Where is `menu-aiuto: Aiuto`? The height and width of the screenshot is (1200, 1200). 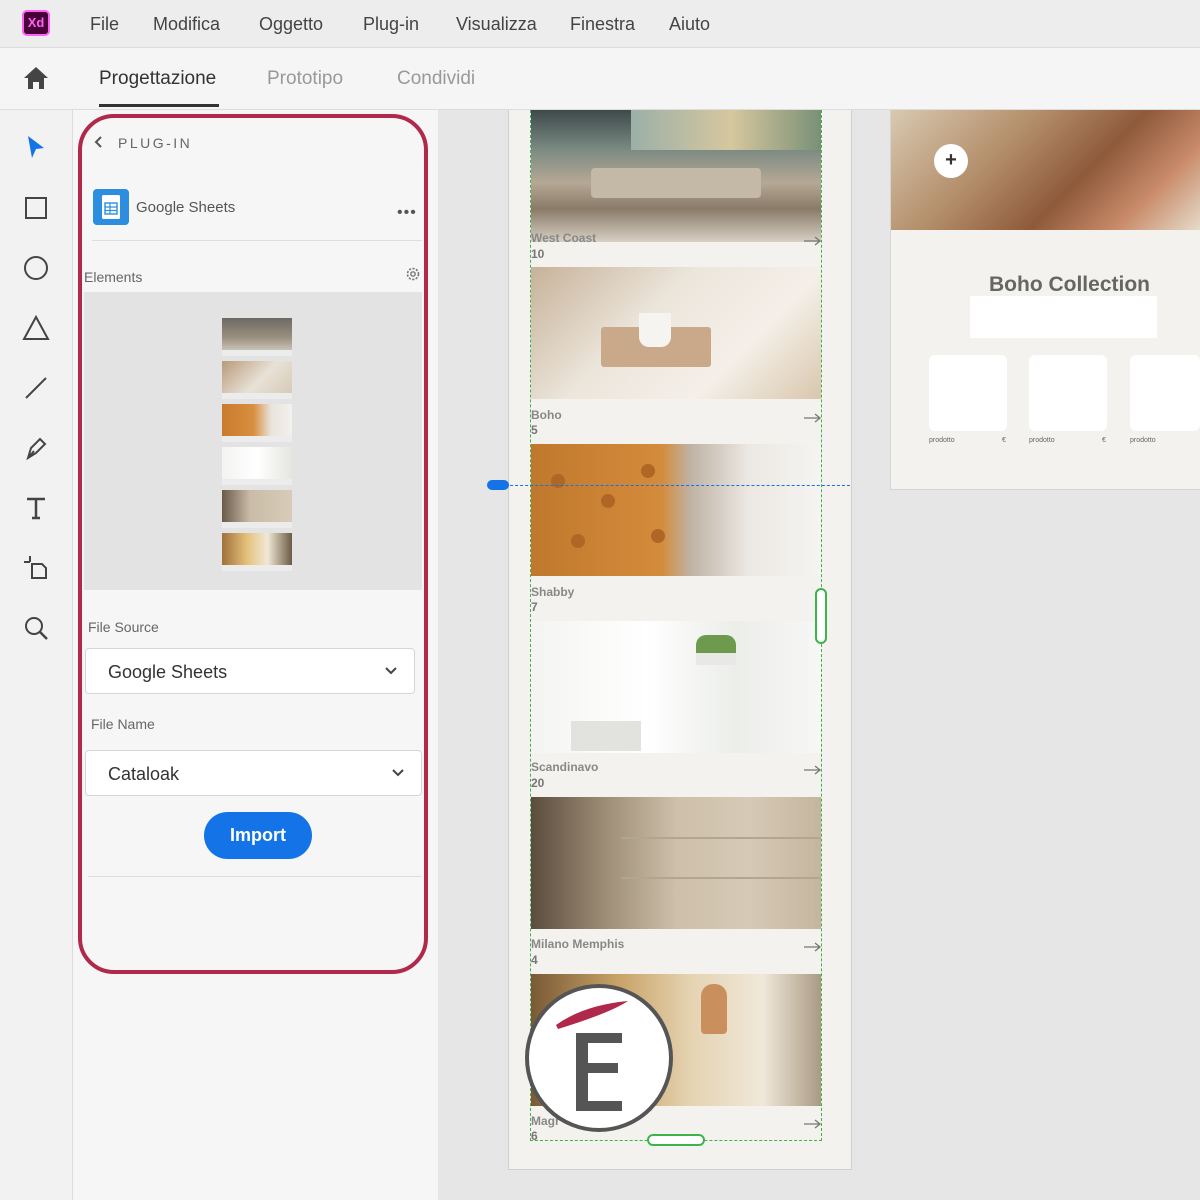
menu-aiuto: Aiuto is located at coordinates (689, 24).